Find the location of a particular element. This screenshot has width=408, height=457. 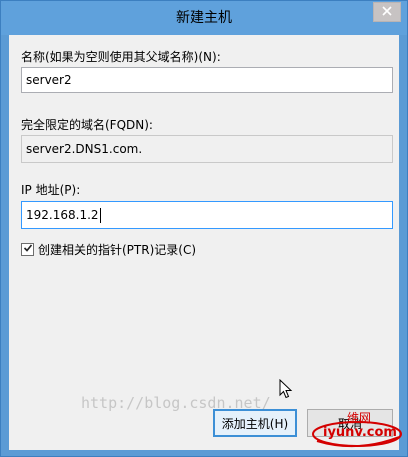

host-name-label: 名称(如果为空则使用其父域名称)(N): is located at coordinates (121, 57).